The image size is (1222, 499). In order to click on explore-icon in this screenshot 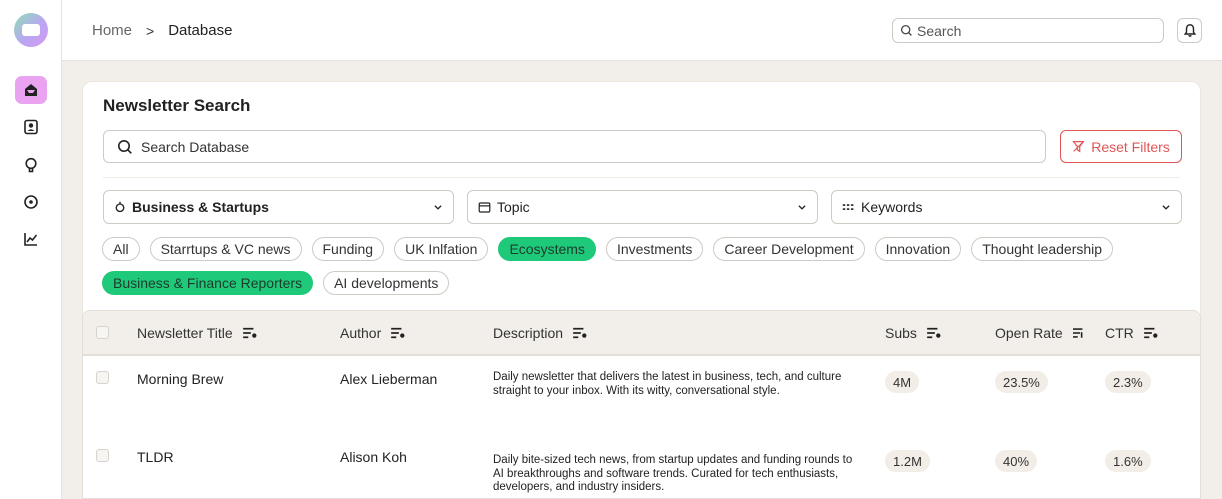, I will do `click(31, 202)`.